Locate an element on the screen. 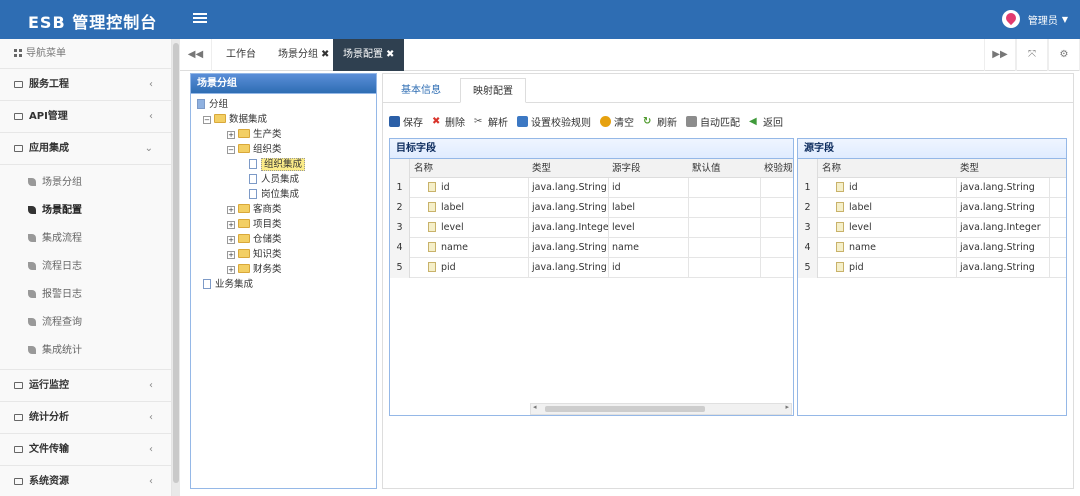 This screenshot has width=1080, height=496. user-menu: 管理员 ▼ is located at coordinates (1034, 19).